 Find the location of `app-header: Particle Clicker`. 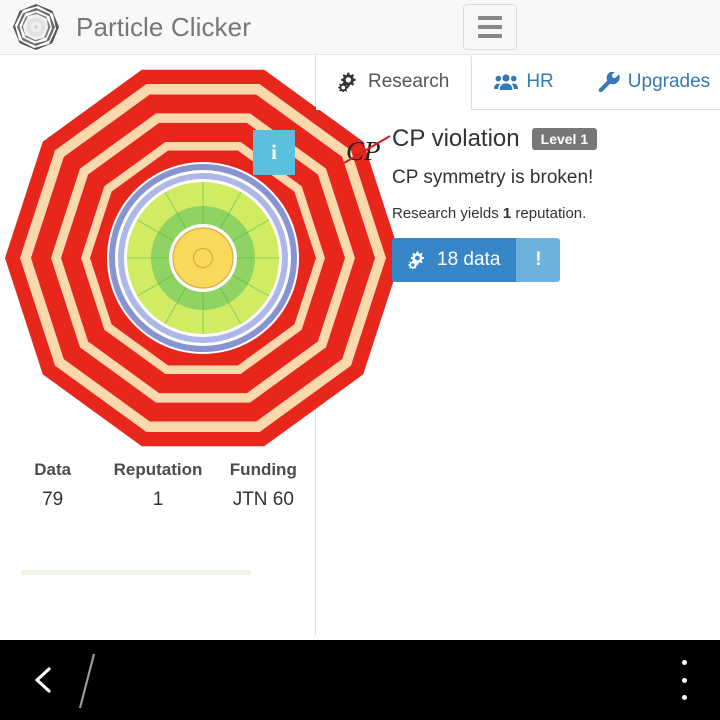

app-header: Particle Clicker is located at coordinates (360, 27).